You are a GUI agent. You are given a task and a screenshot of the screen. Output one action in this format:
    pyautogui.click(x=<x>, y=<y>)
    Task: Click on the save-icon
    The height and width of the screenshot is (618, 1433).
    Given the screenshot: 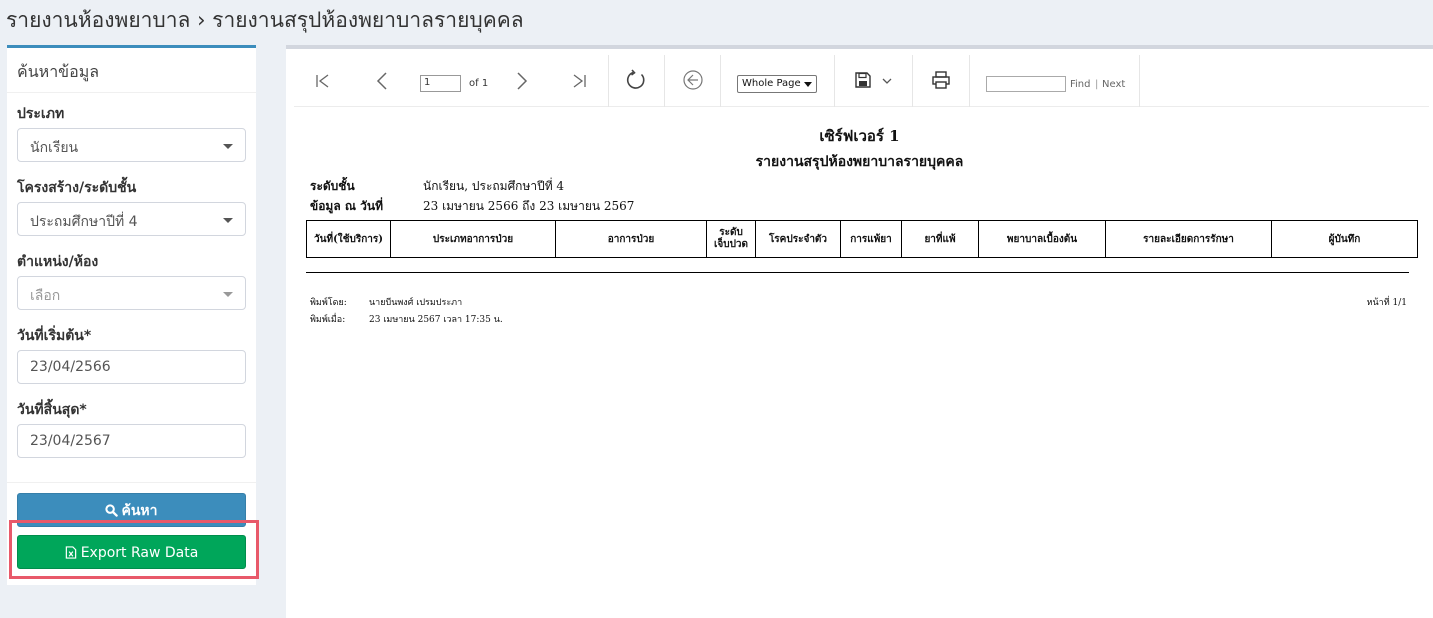 What is the action you would take?
    pyautogui.click(x=863, y=80)
    